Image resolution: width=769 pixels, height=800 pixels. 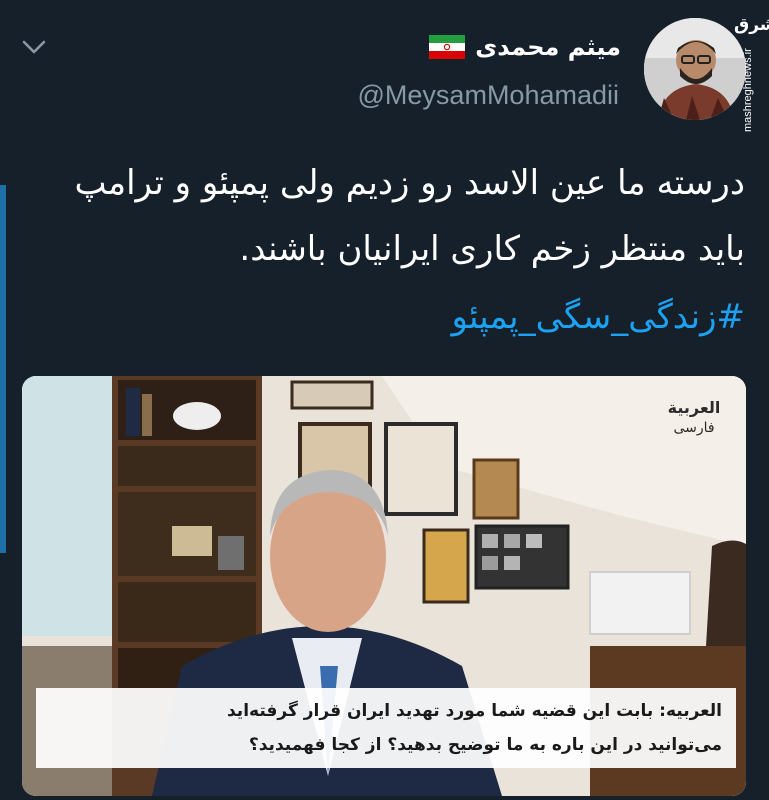 What do you see at coordinates (488, 95) in the screenshot?
I see `user-handle: @MeysamMohamadii` at bounding box center [488, 95].